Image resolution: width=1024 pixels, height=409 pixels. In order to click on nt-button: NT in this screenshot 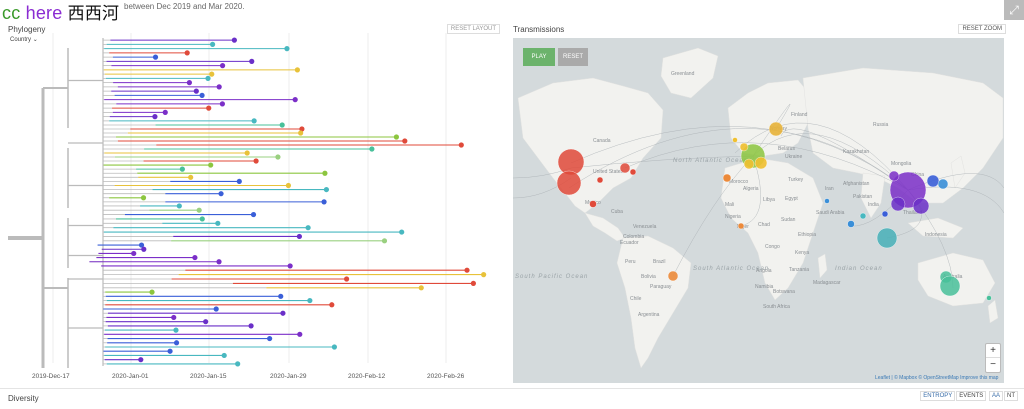, I will do `click(1011, 396)`.